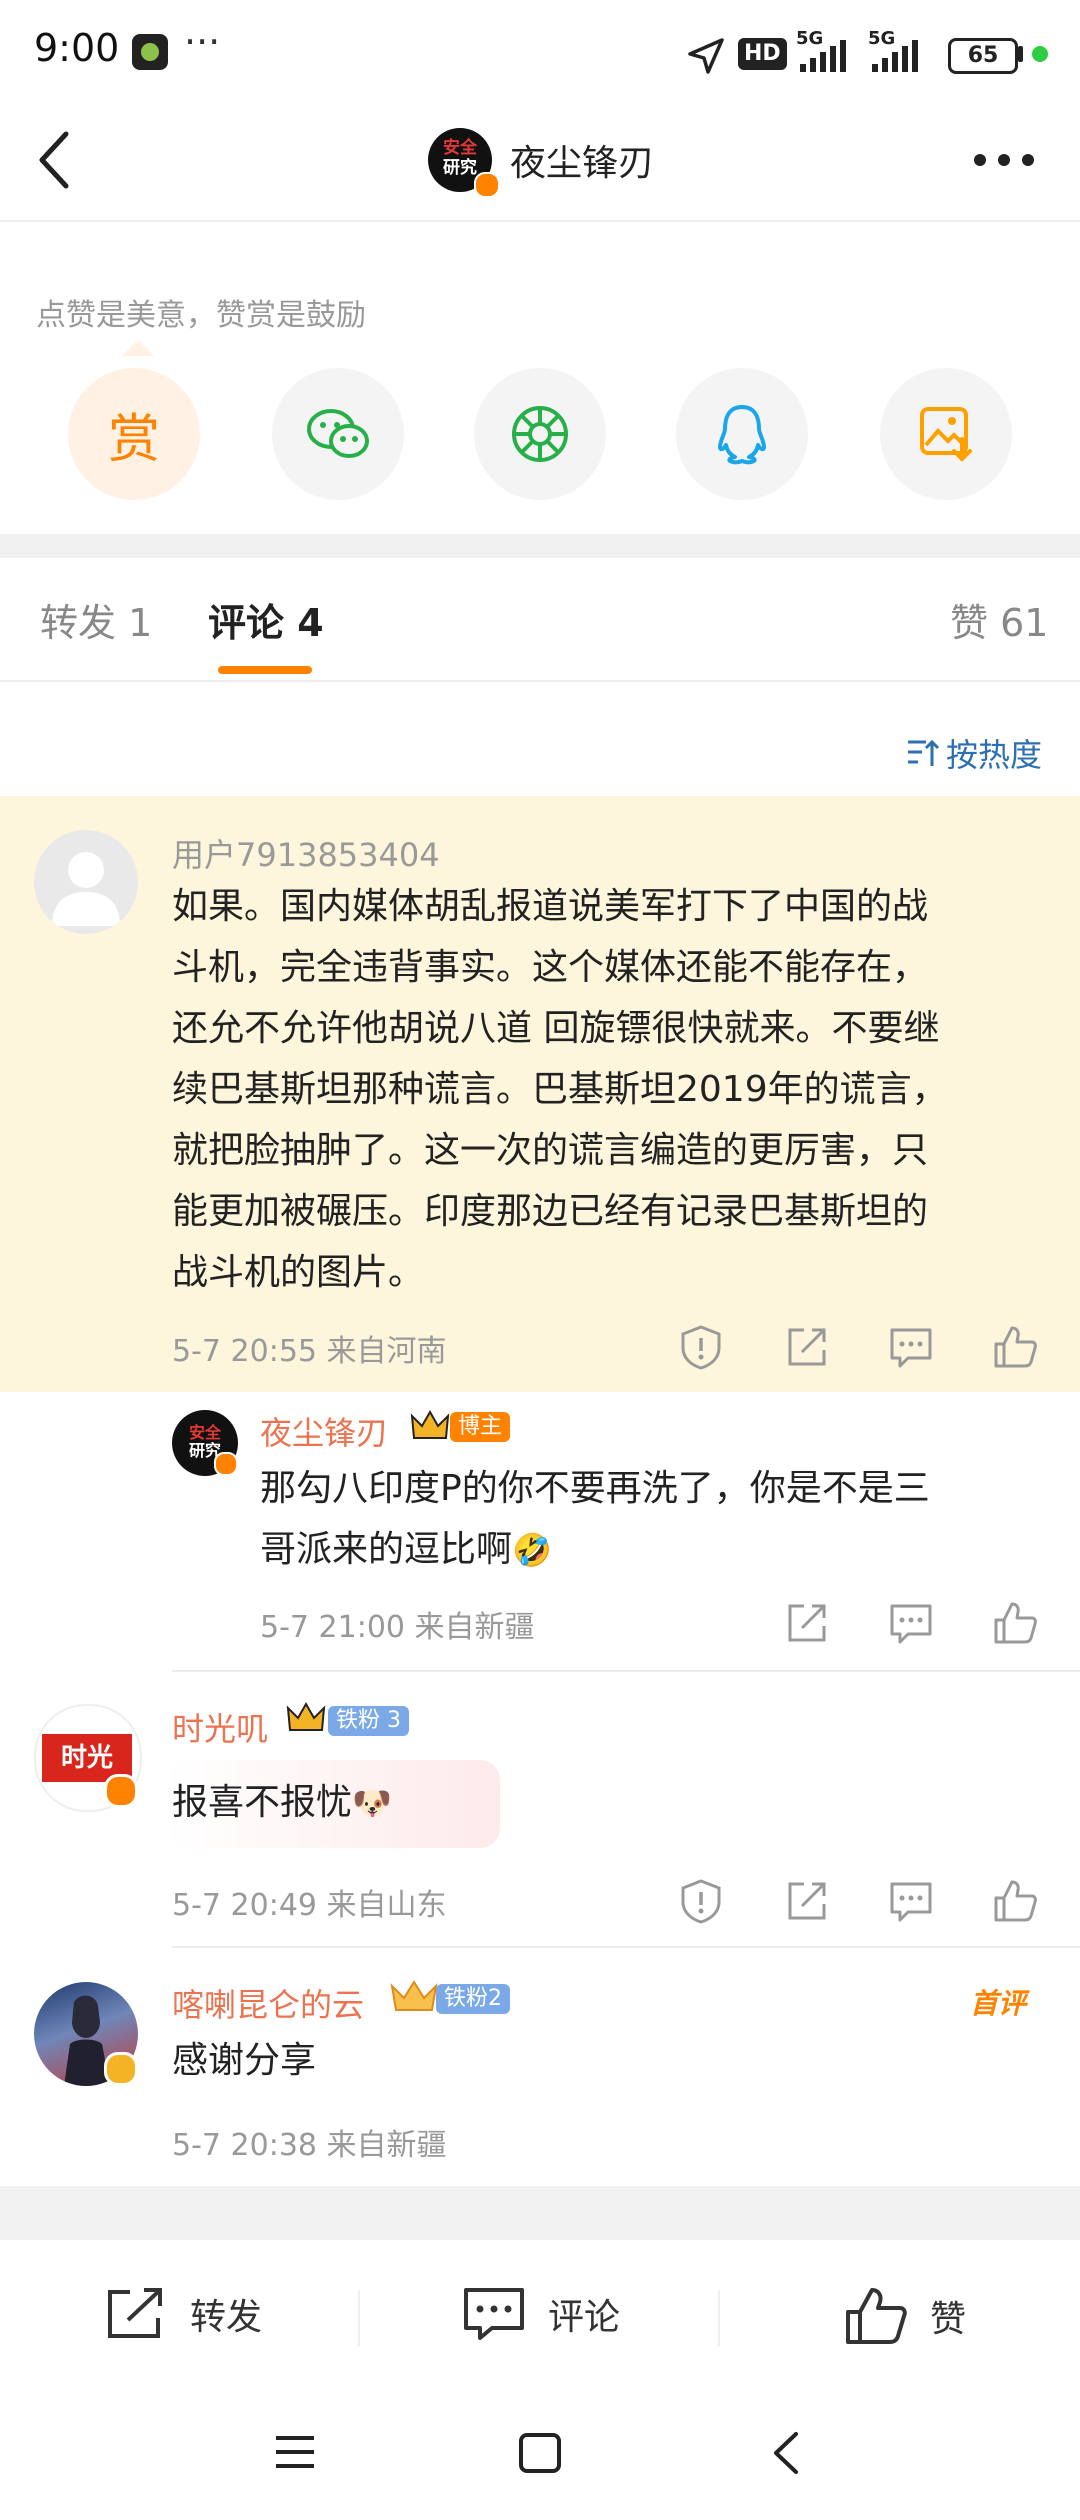 The height and width of the screenshot is (2520, 1080). I want to click on wechat-icon, so click(338, 433).